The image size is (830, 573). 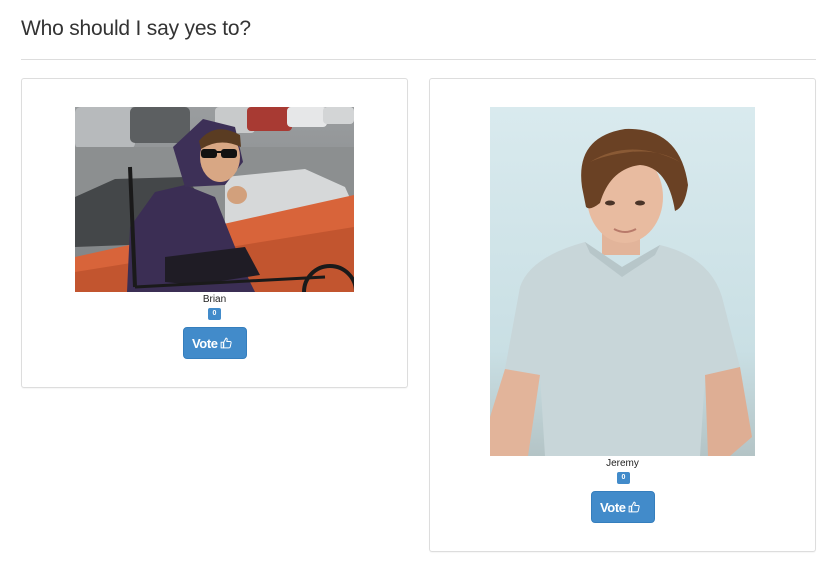 I want to click on vote-button-jeremy: Vote, so click(x=623, y=507).